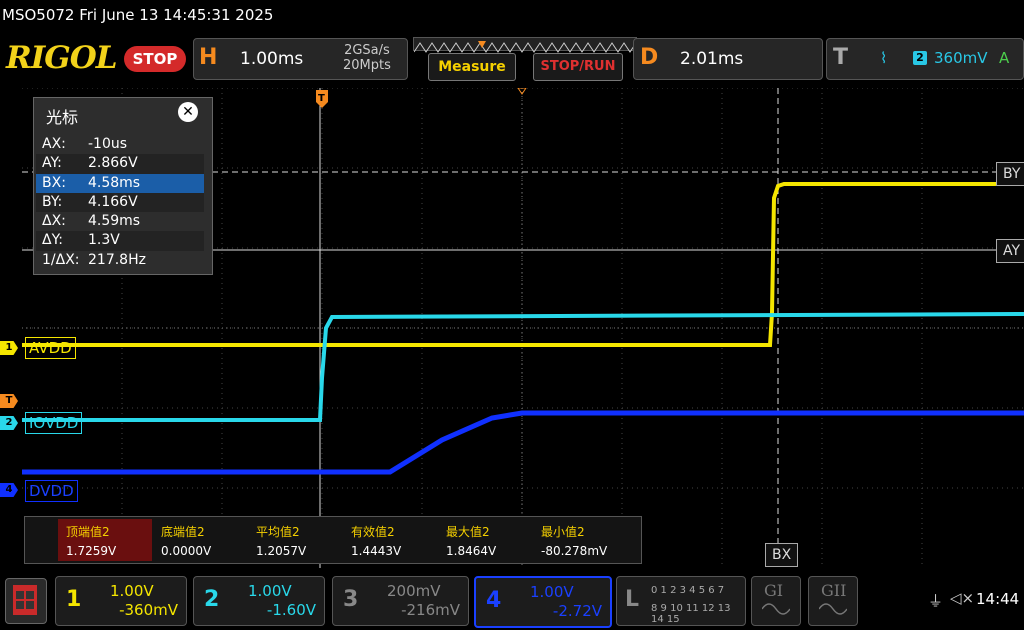  What do you see at coordinates (272, 59) in the screenshot?
I see `timebase-value: 1.00ms` at bounding box center [272, 59].